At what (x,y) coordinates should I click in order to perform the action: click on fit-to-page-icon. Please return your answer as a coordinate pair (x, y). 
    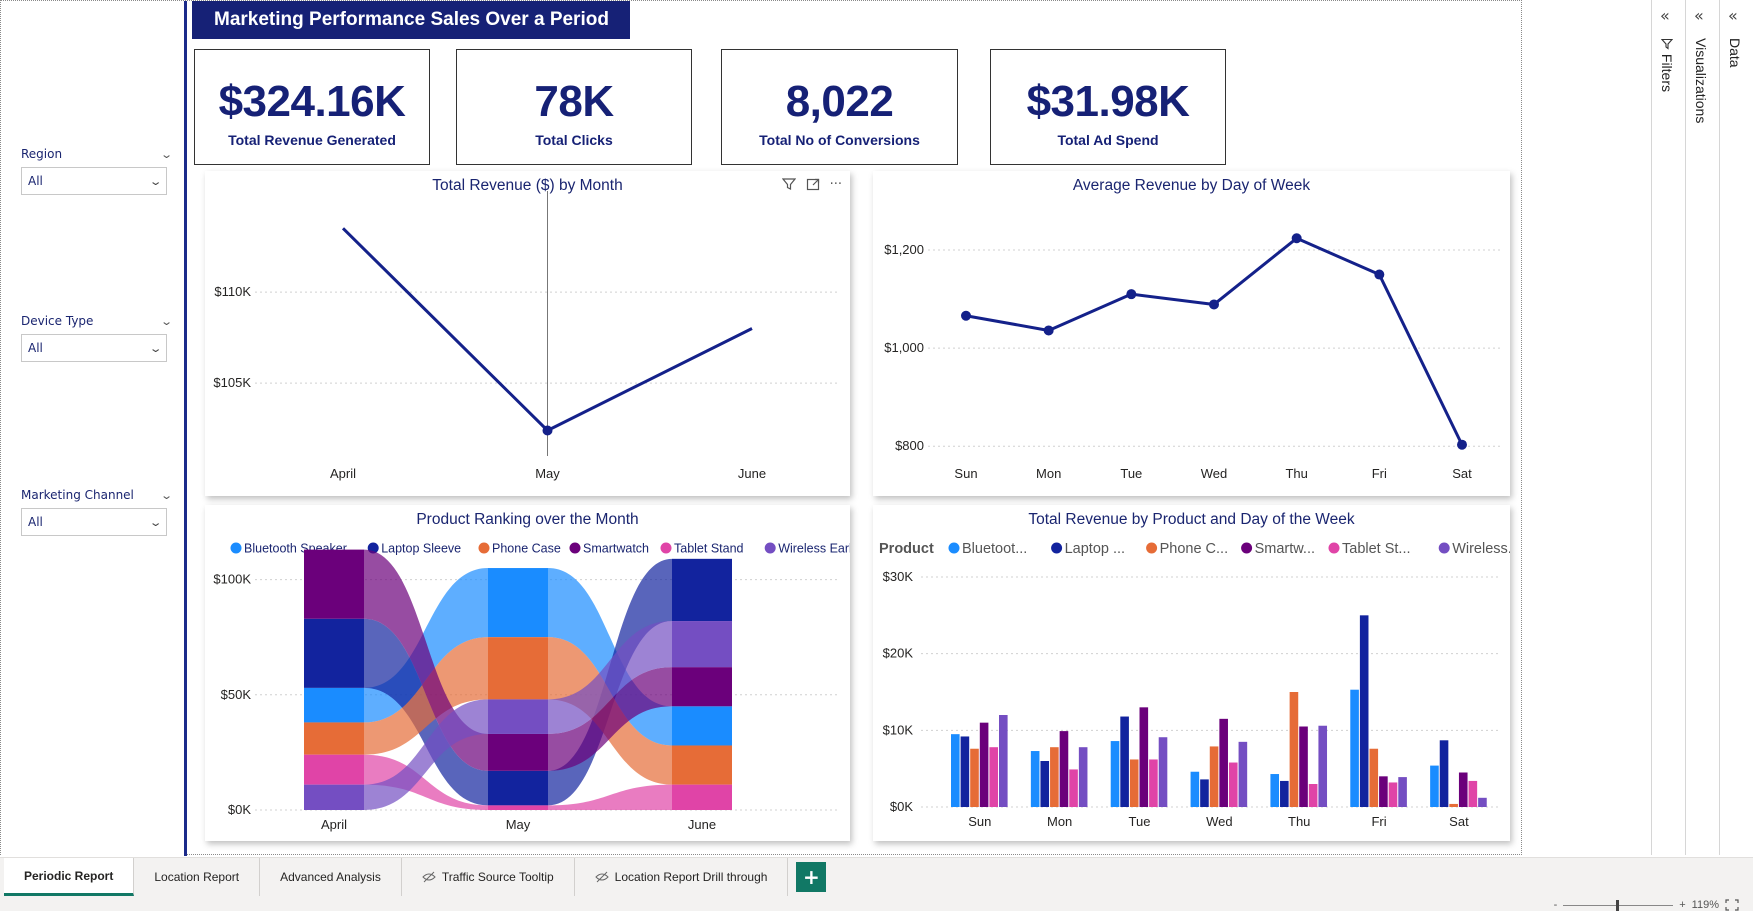
    Looking at the image, I should click on (1732, 905).